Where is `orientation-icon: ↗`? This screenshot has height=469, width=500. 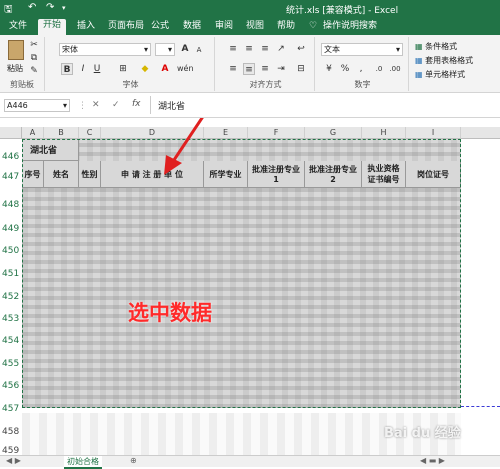 orientation-icon: ↗ is located at coordinates (281, 49).